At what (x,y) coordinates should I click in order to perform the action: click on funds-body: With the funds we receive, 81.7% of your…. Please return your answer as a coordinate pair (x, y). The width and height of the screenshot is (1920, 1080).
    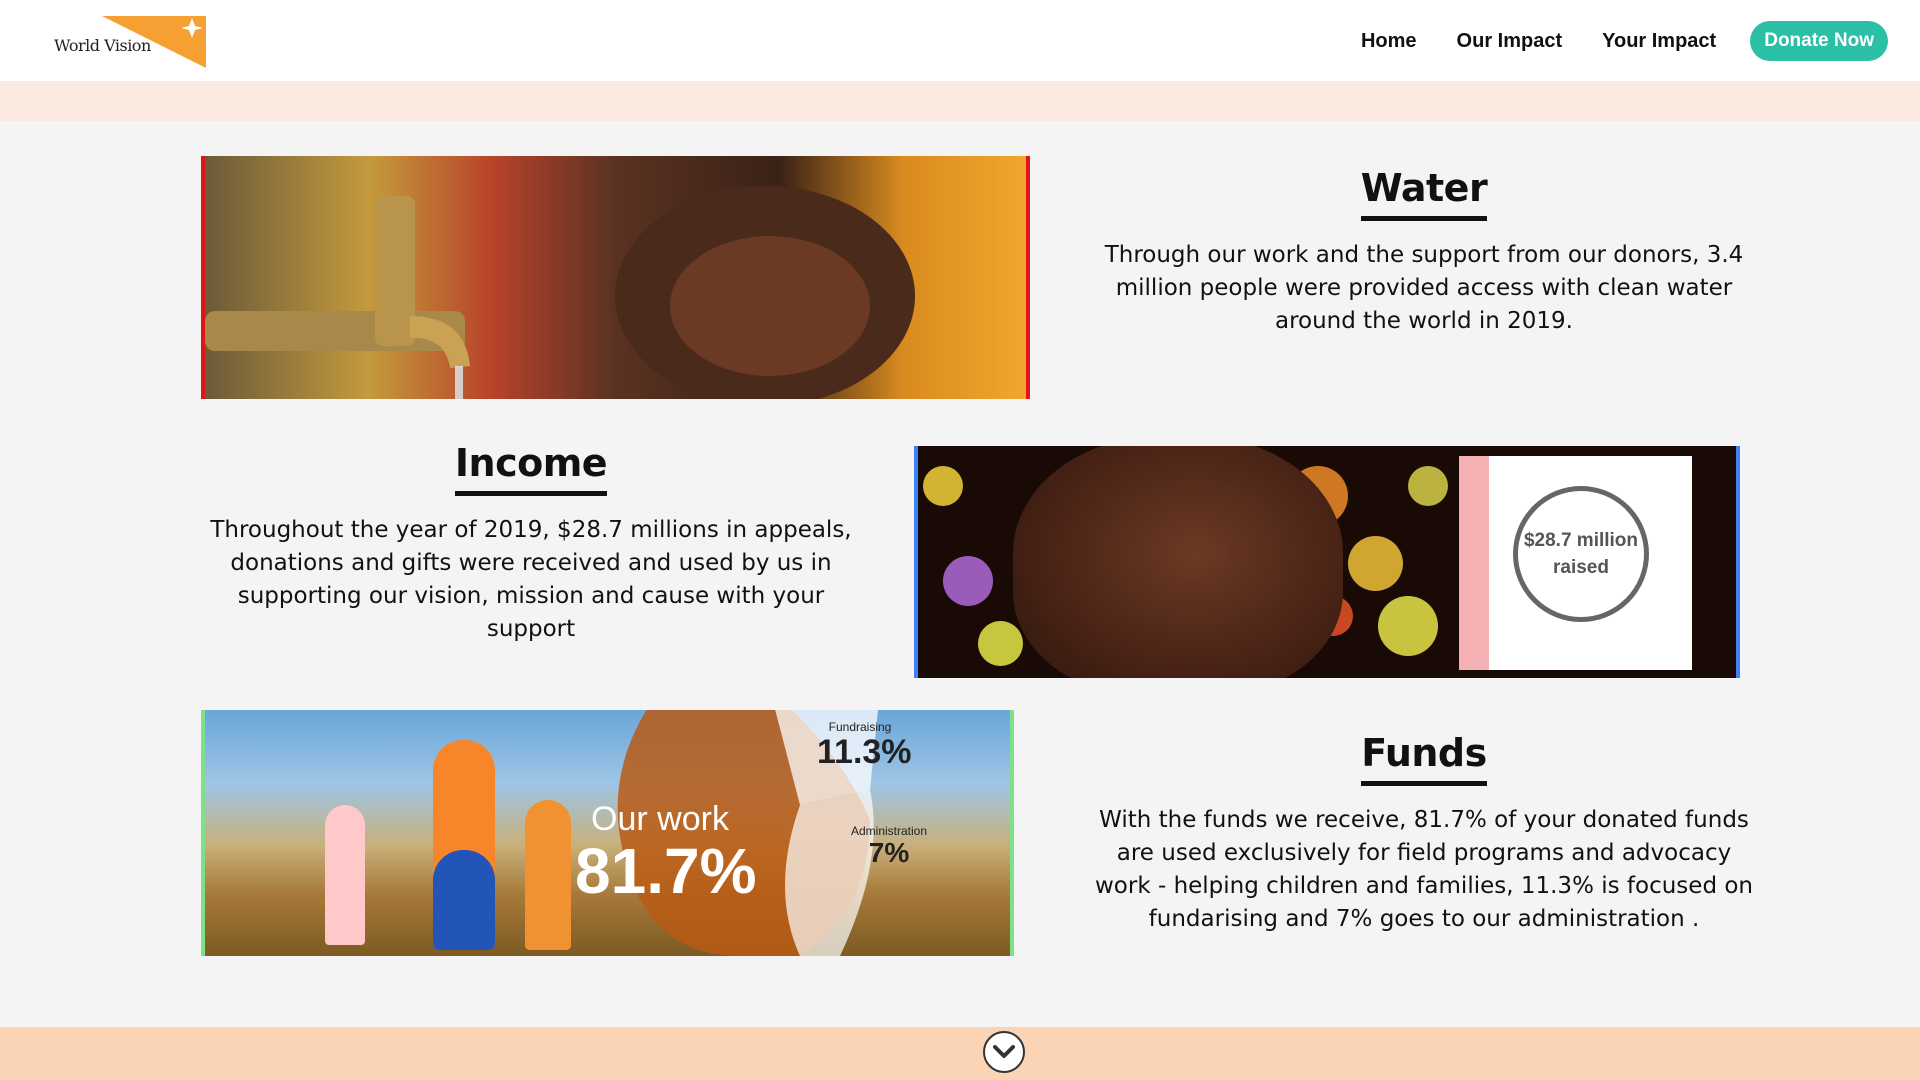
    Looking at the image, I should click on (1423, 869).